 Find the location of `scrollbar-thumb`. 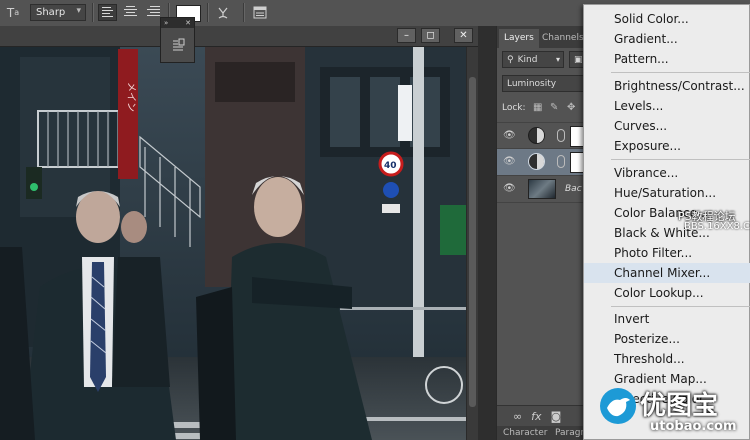

scrollbar-thumb is located at coordinates (472, 242).